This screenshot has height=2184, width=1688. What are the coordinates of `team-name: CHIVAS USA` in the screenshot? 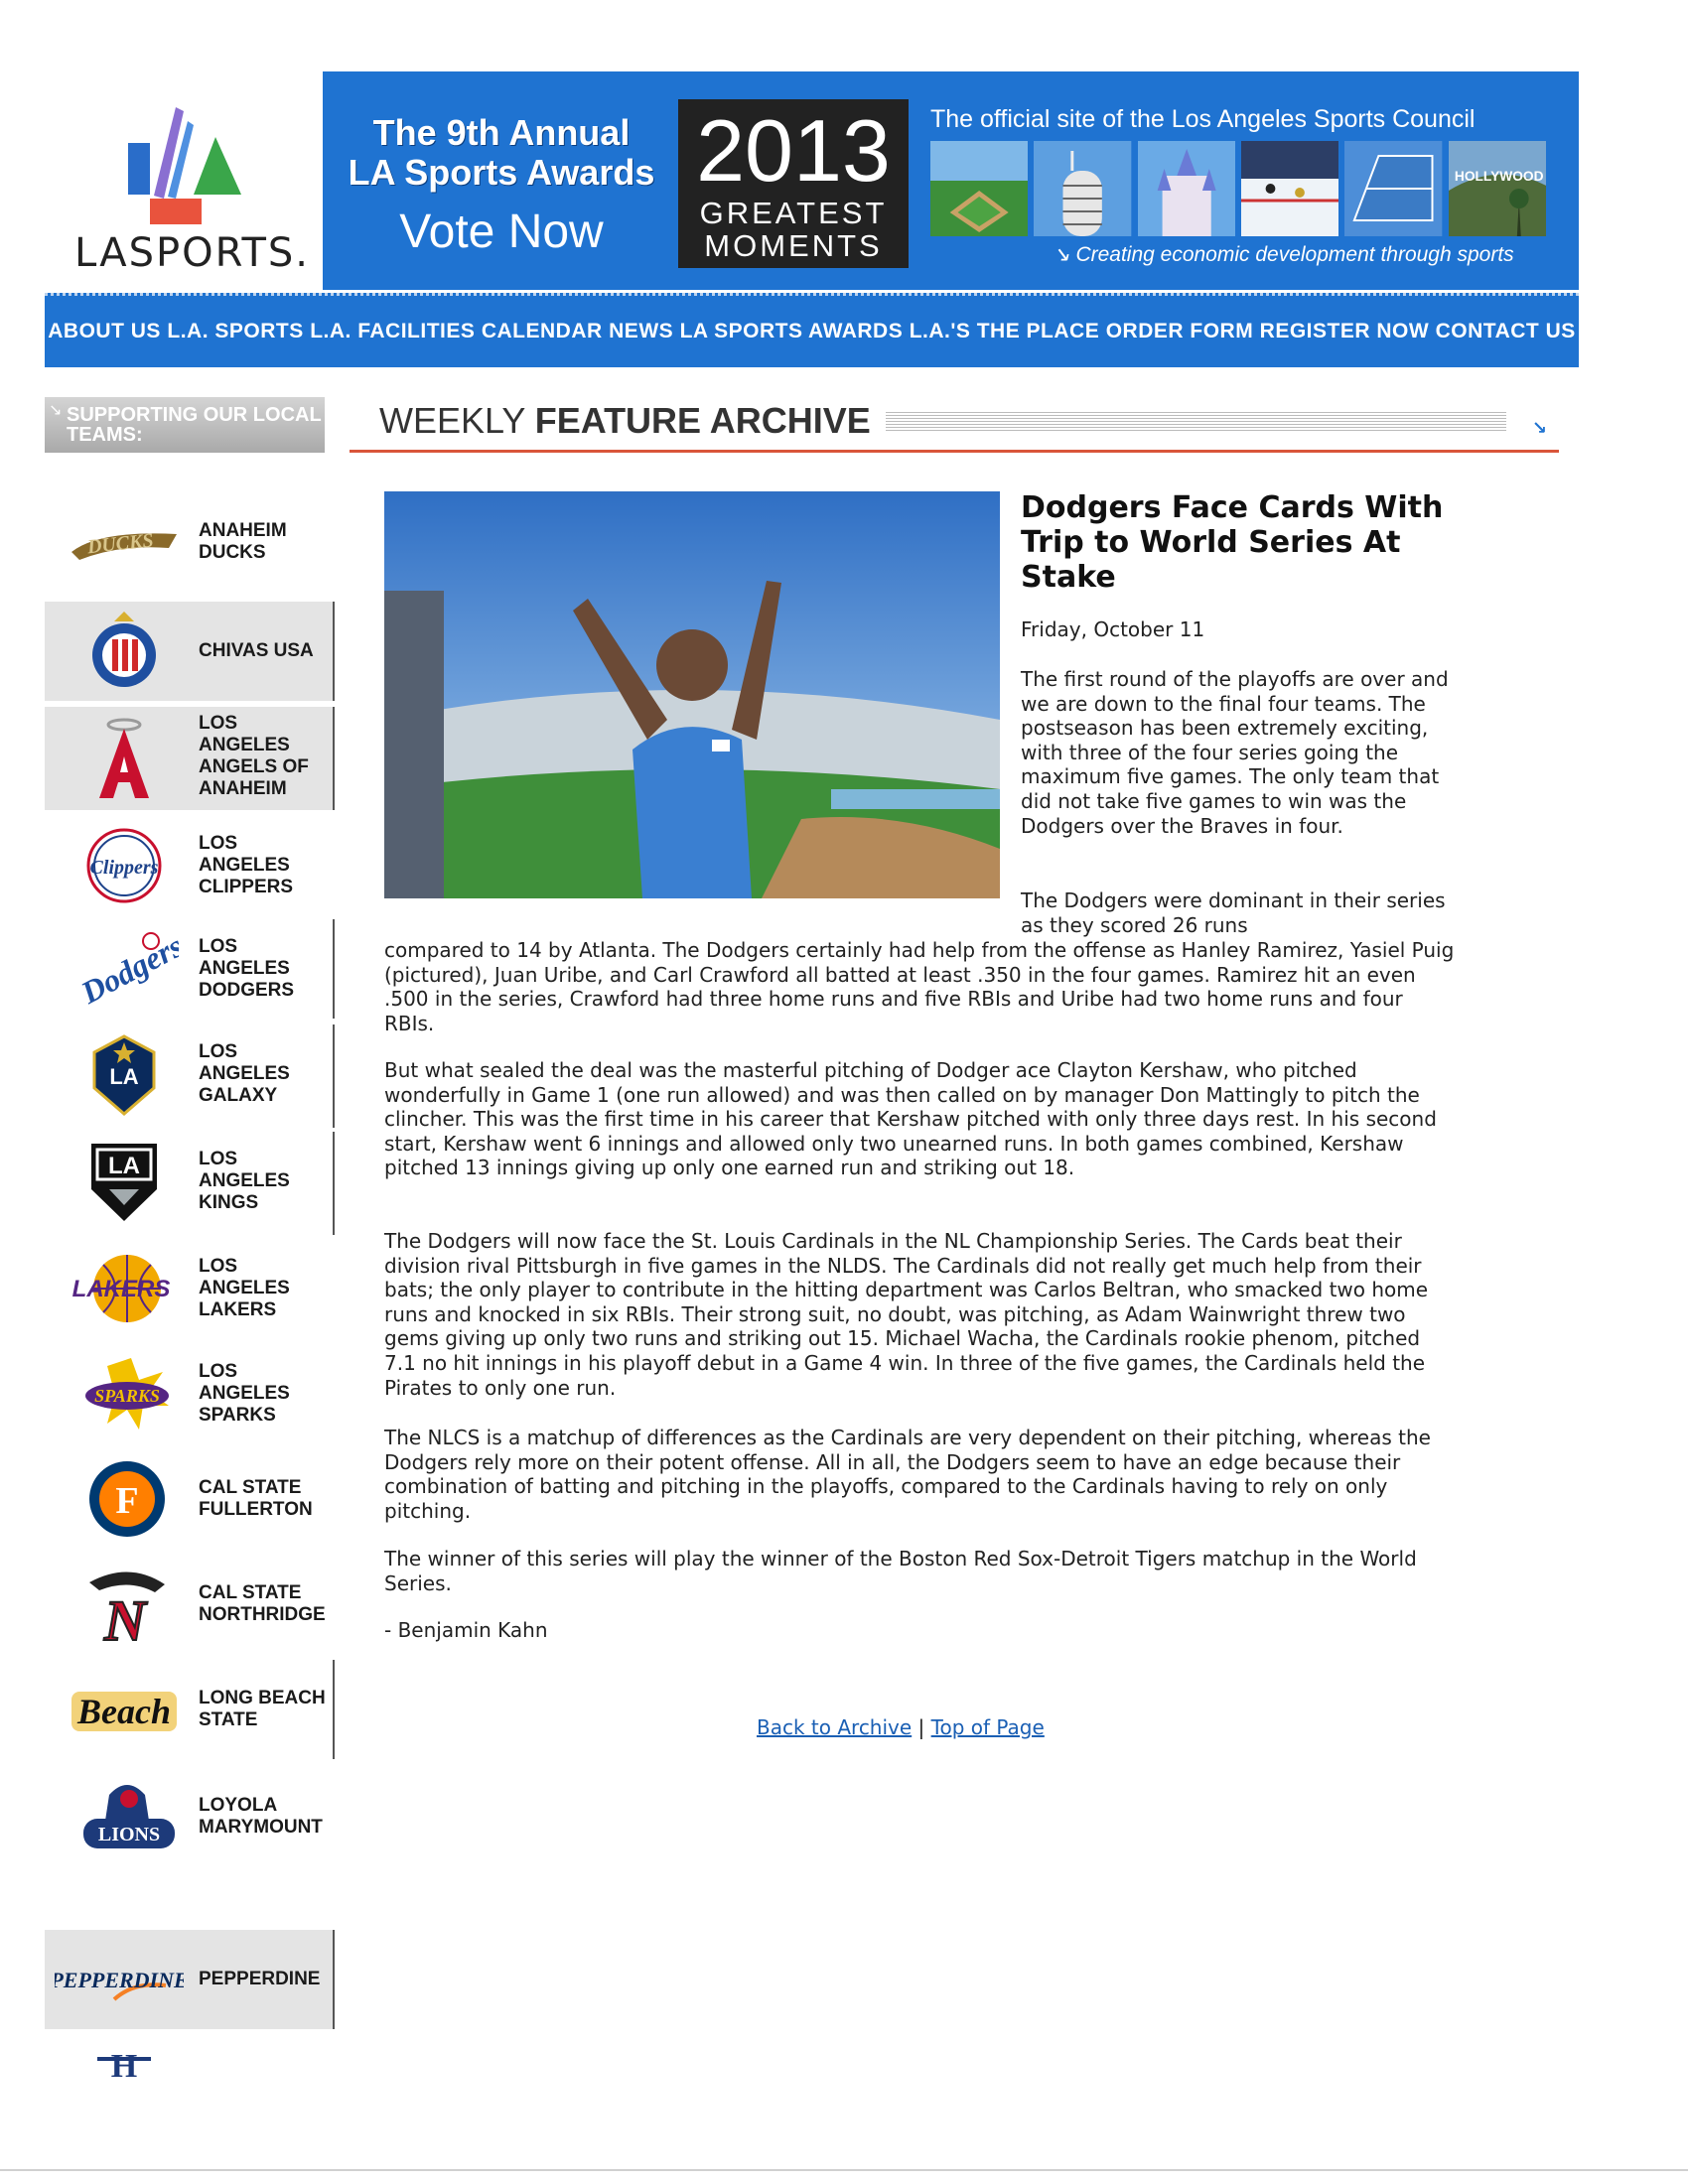 It's located at (256, 650).